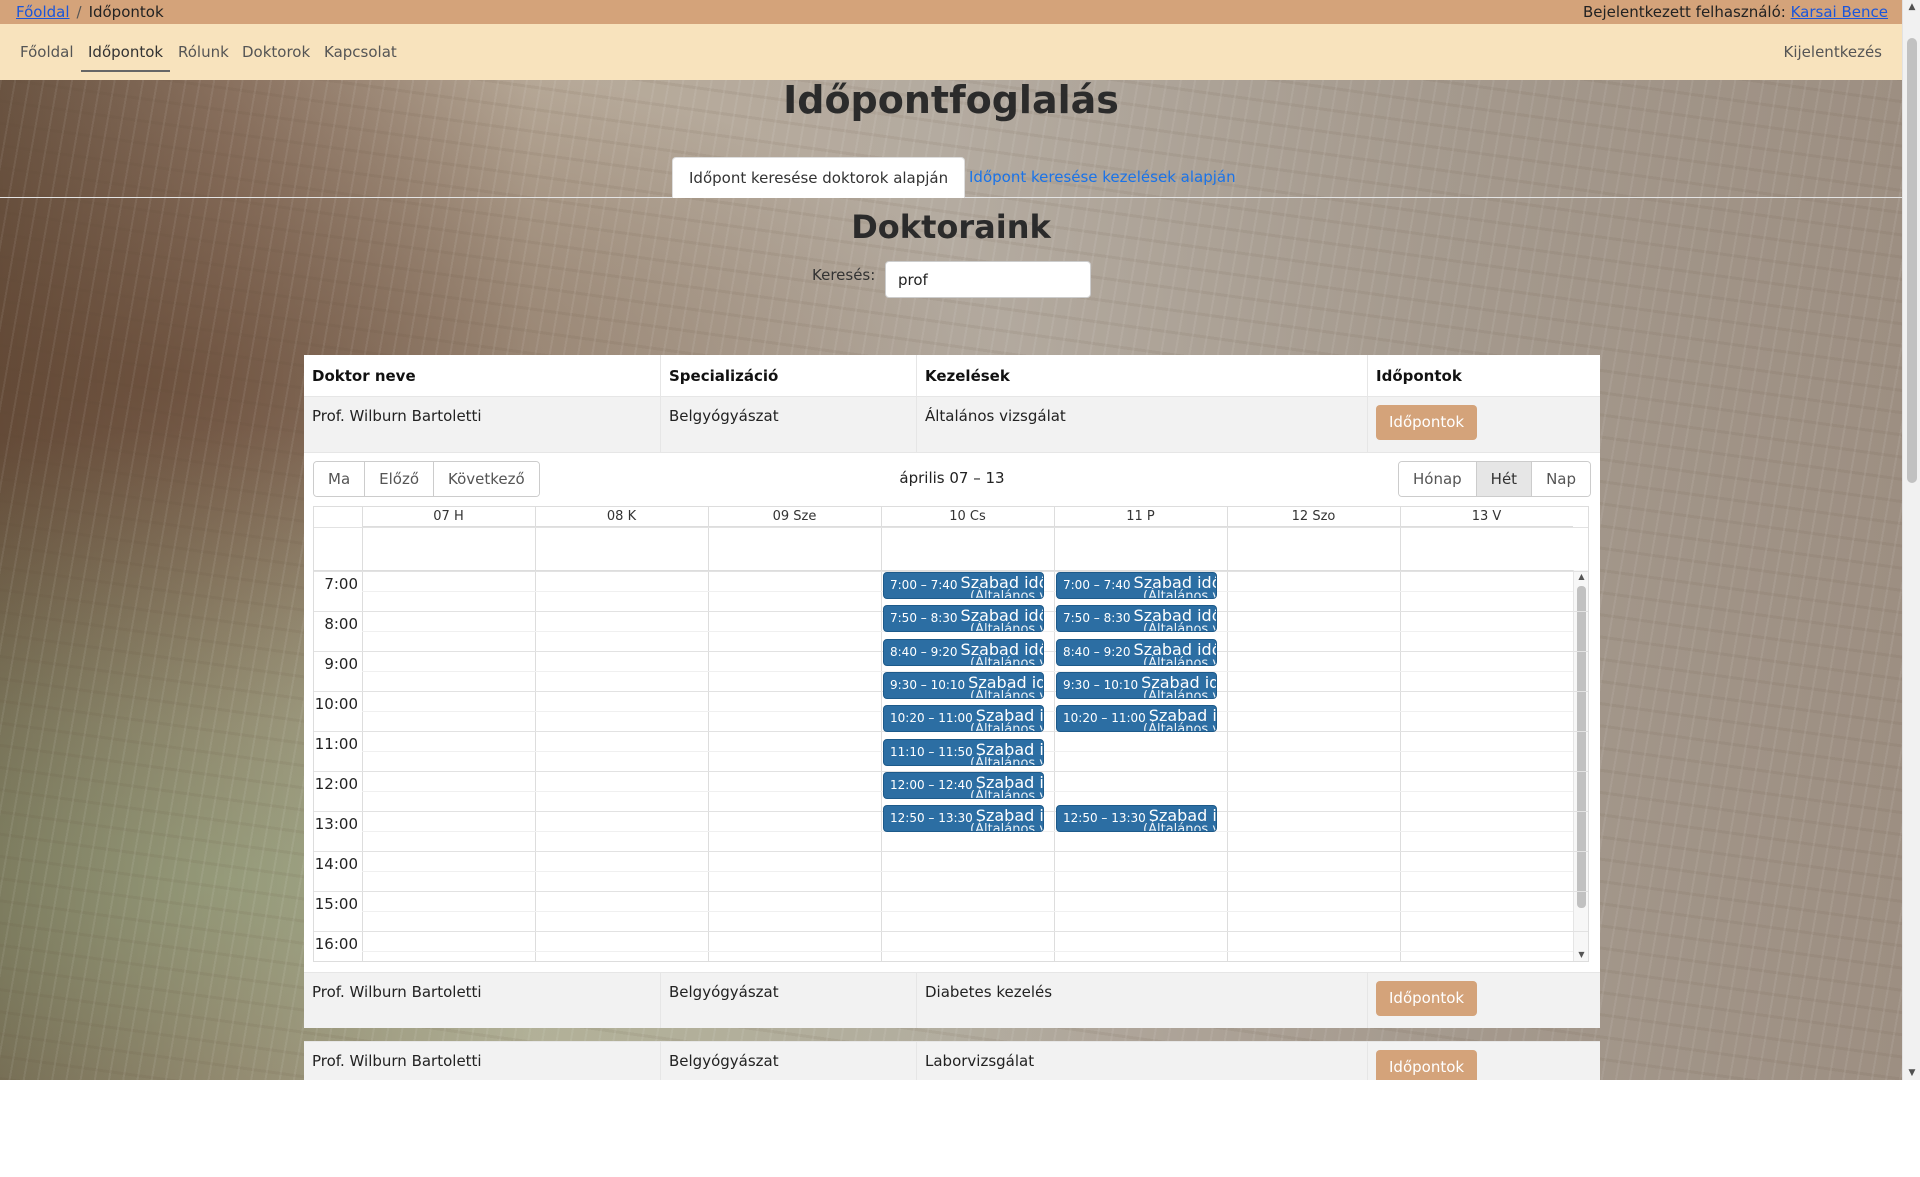 The width and height of the screenshot is (1920, 1177). What do you see at coordinates (1581, 747) in the screenshot?
I see `calendar-scrollbar-thumb` at bounding box center [1581, 747].